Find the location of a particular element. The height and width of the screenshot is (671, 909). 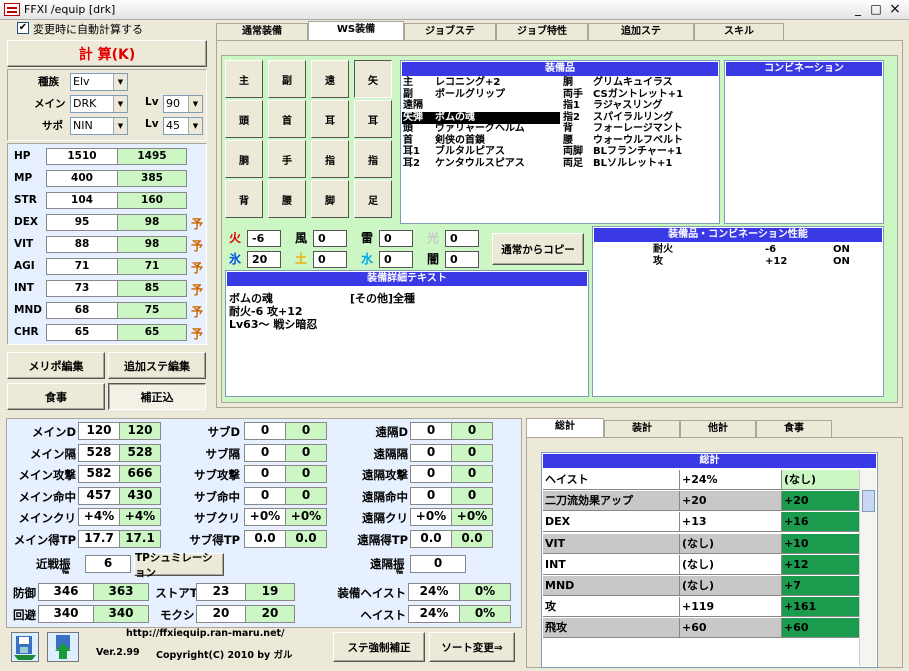

sub-total-3: 0 is located at coordinates (306, 495).